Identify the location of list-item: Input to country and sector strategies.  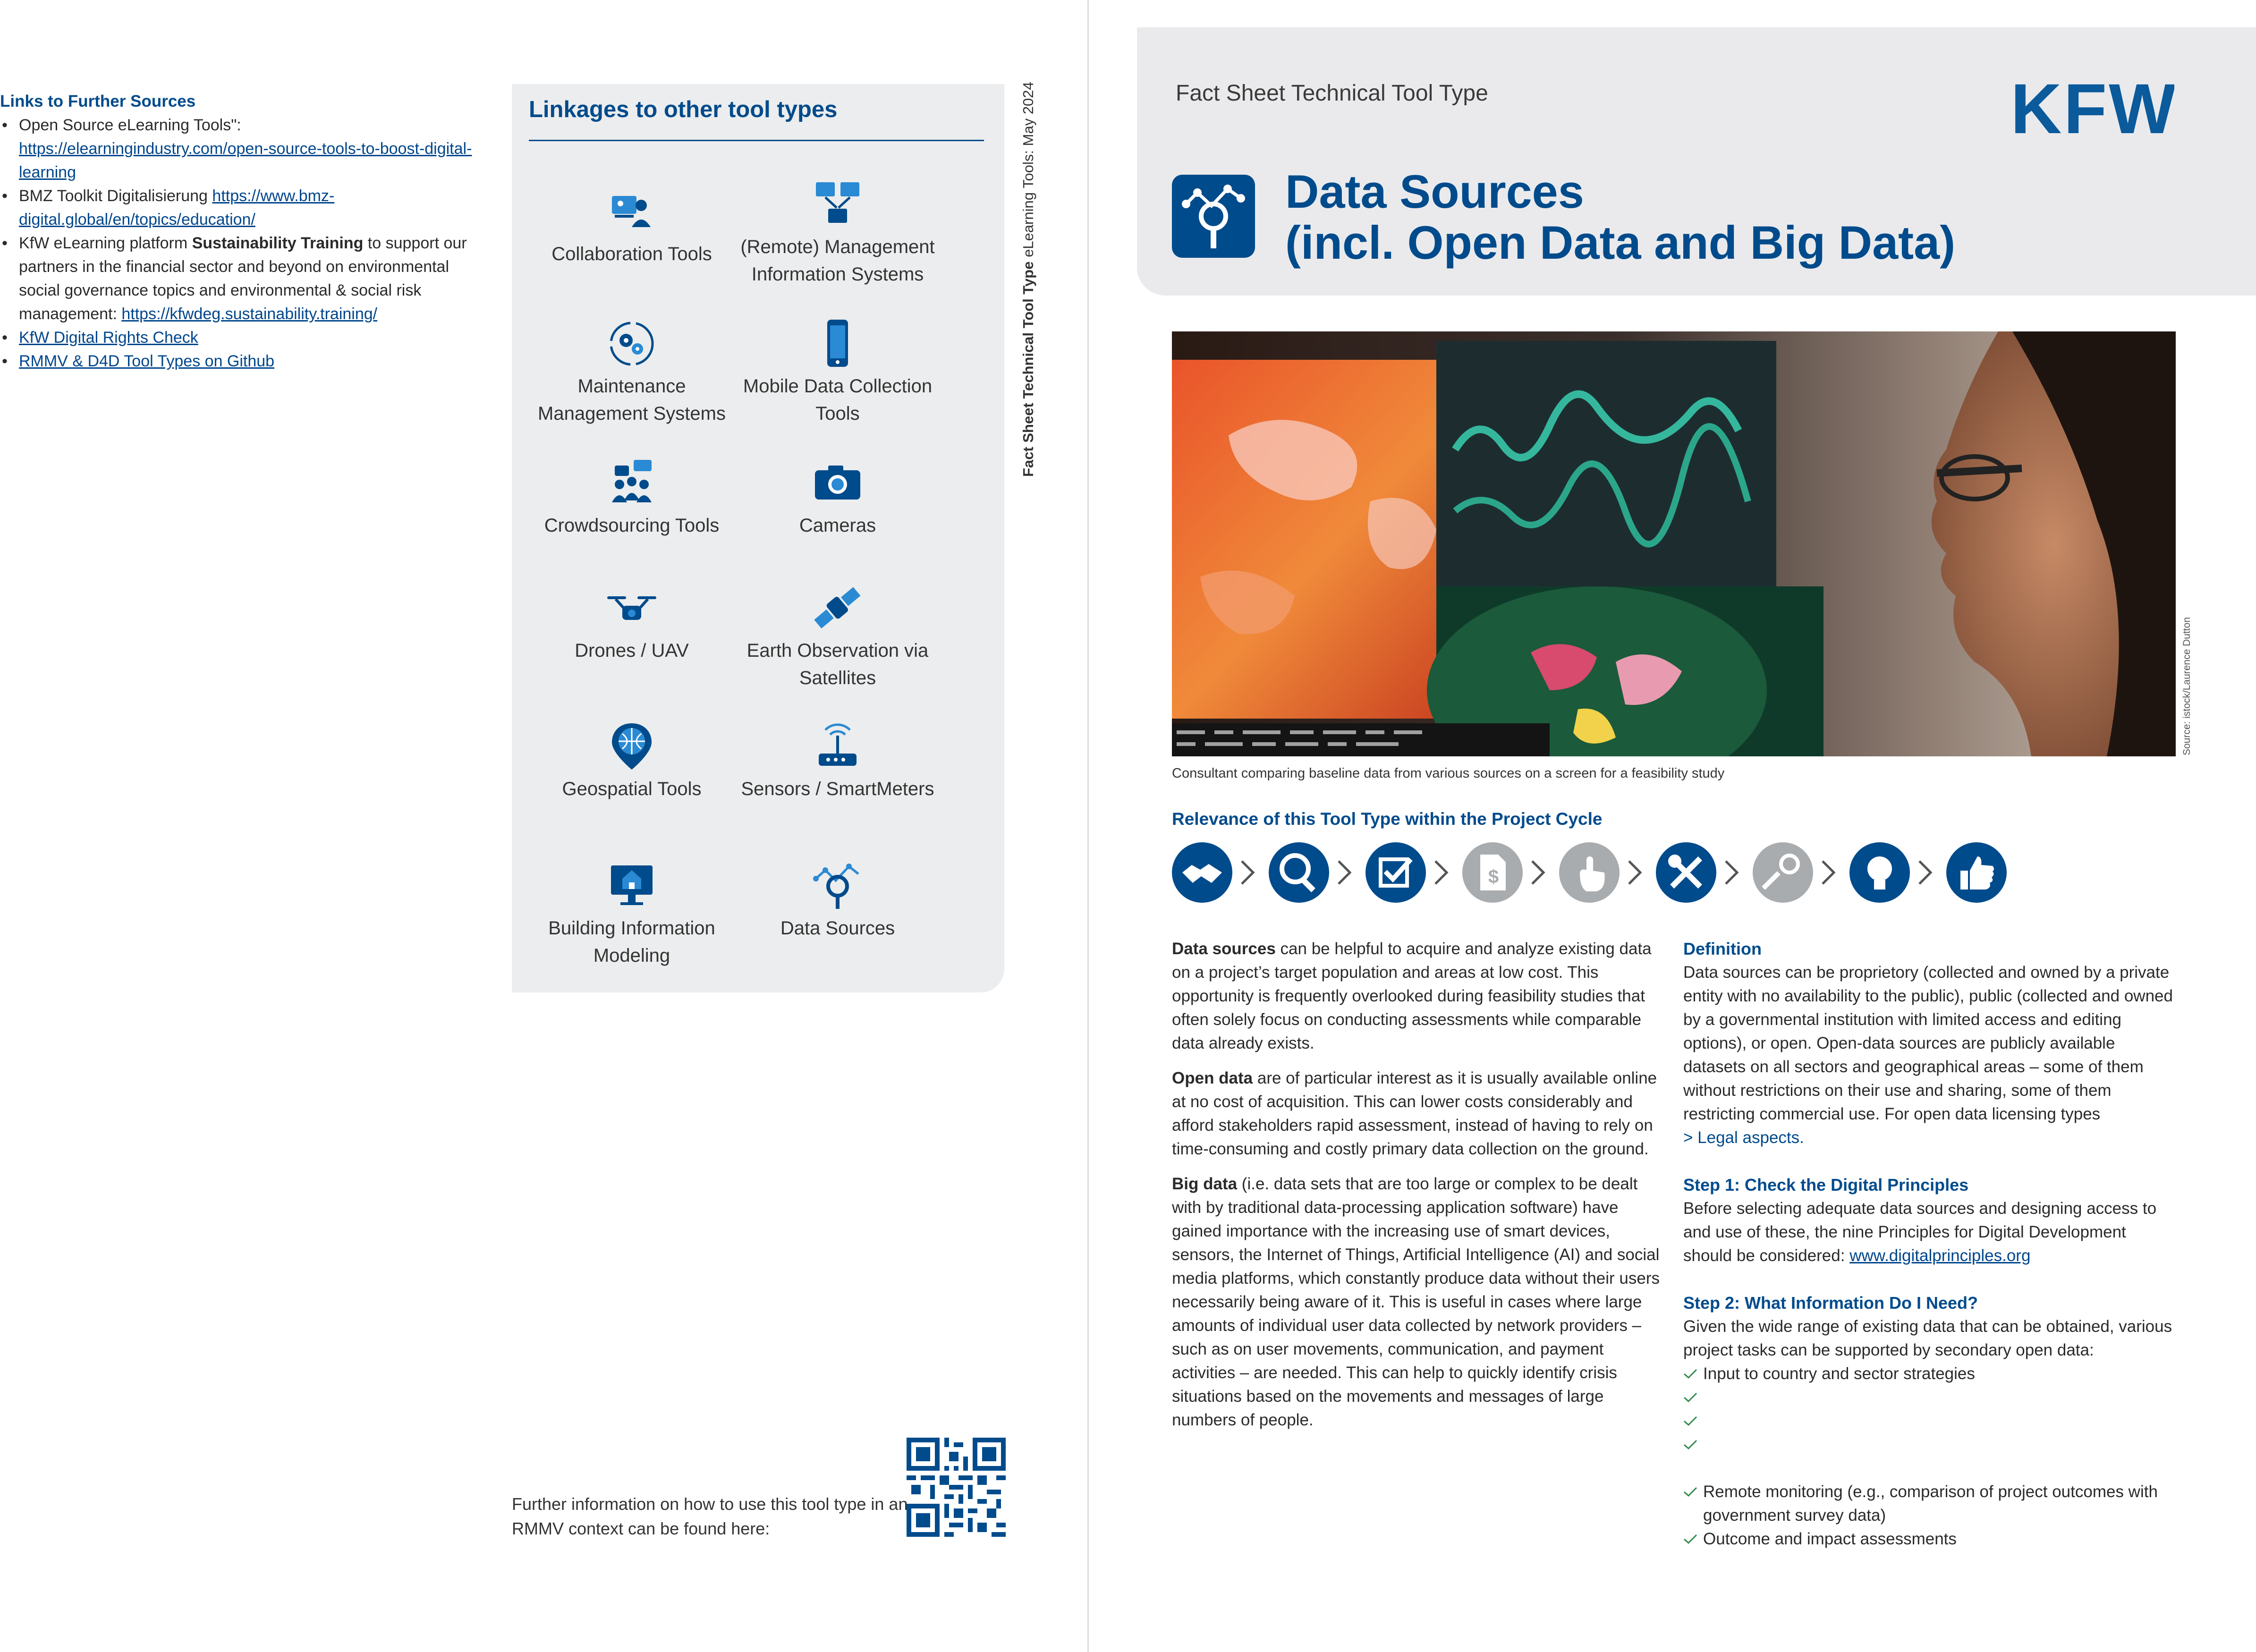
(1931, 1374).